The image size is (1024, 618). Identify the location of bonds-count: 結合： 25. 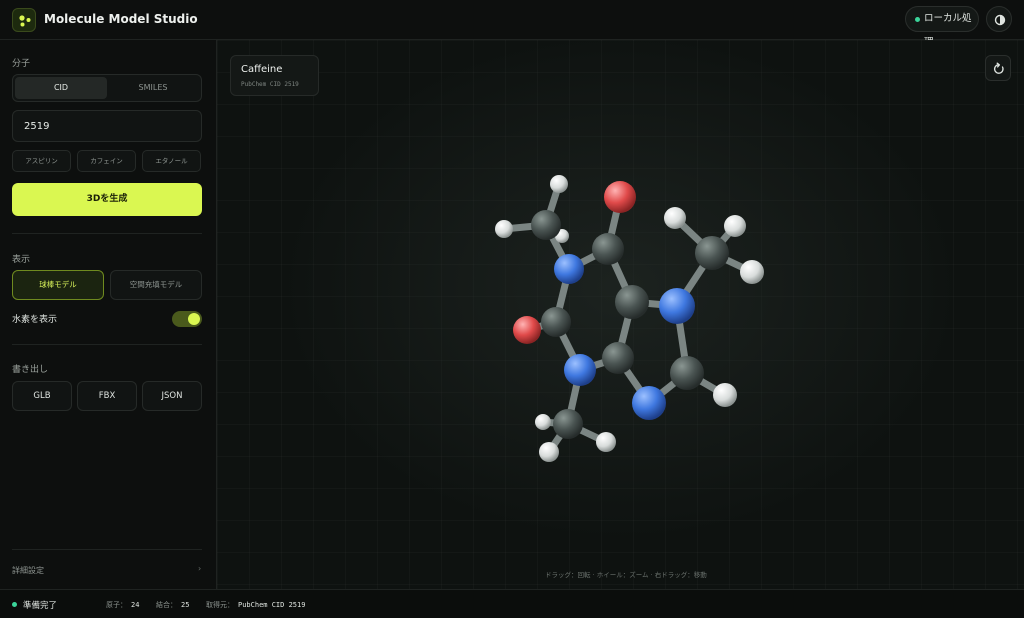
(173, 605).